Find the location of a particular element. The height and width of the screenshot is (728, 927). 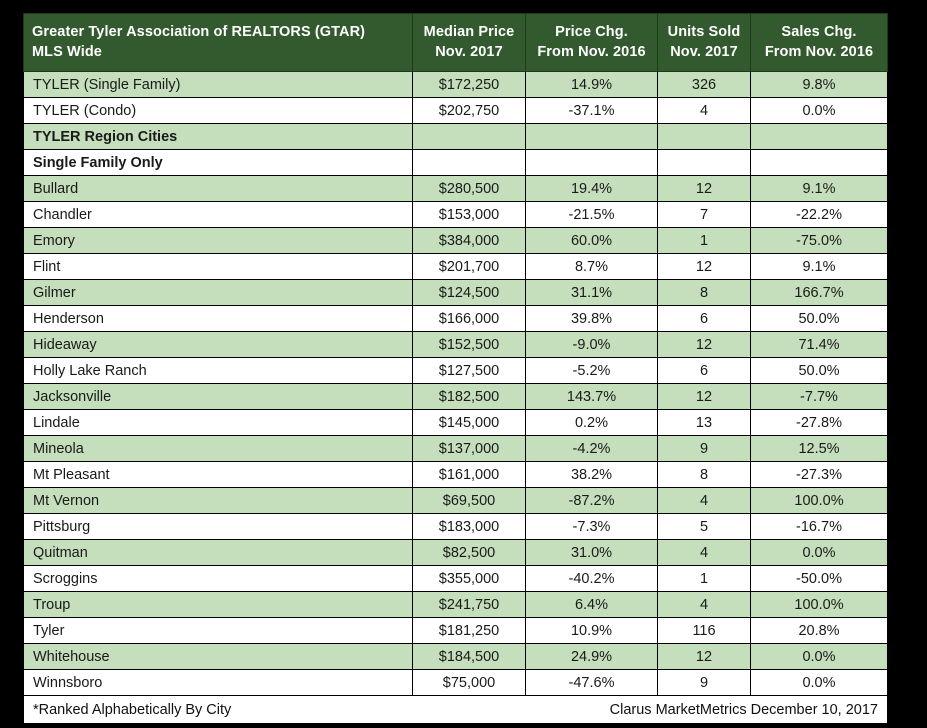

table-row: TYLER (Condo) $202,750 -37.1% 4 0.0% is located at coordinates (455, 110).